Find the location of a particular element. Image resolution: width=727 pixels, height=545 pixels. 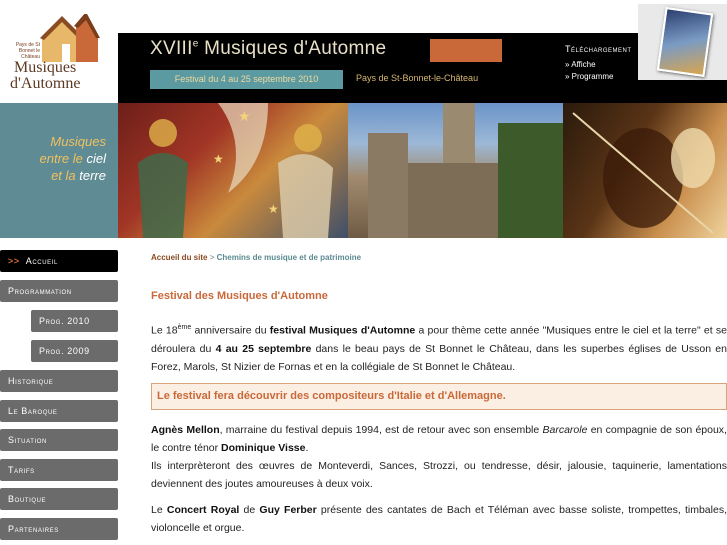

p1-dates: 4 au 25 septembre is located at coordinates (263, 348).